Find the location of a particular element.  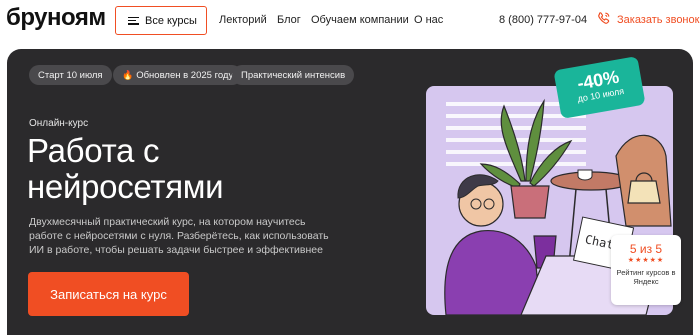

rating-label: Рейтинг курсов в Яндекс is located at coordinates (646, 277).